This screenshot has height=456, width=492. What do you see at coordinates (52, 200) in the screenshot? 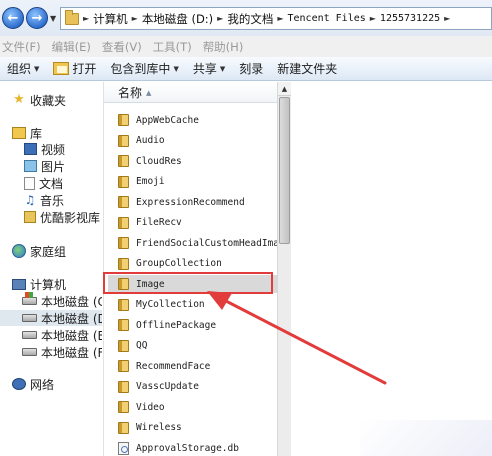
I see `nav-lib-music-label: 音乐` at bounding box center [52, 200].